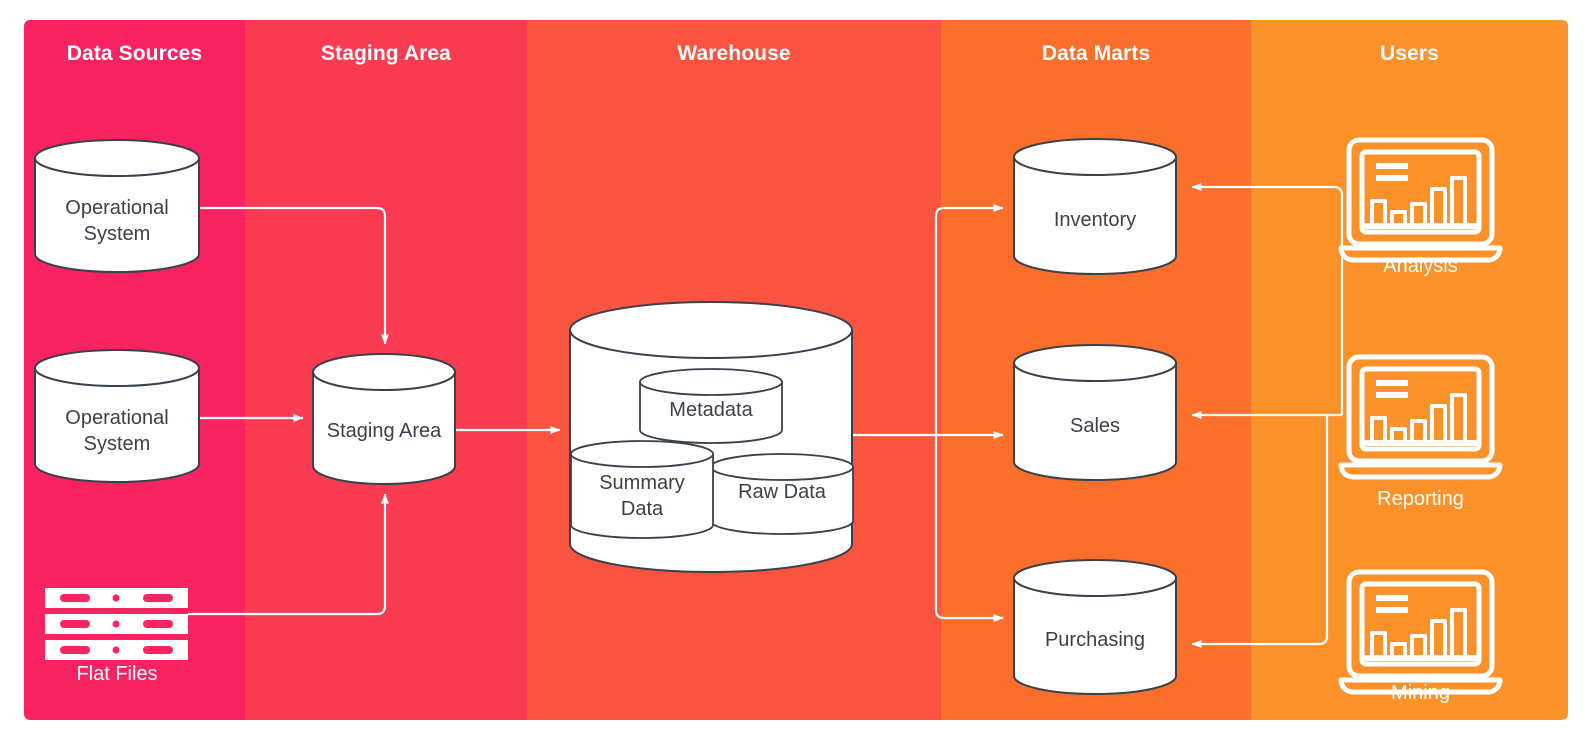 The image size is (1592, 754). Describe the element at coordinates (1420, 693) in the screenshot. I see `caption-mining: Mining` at that location.